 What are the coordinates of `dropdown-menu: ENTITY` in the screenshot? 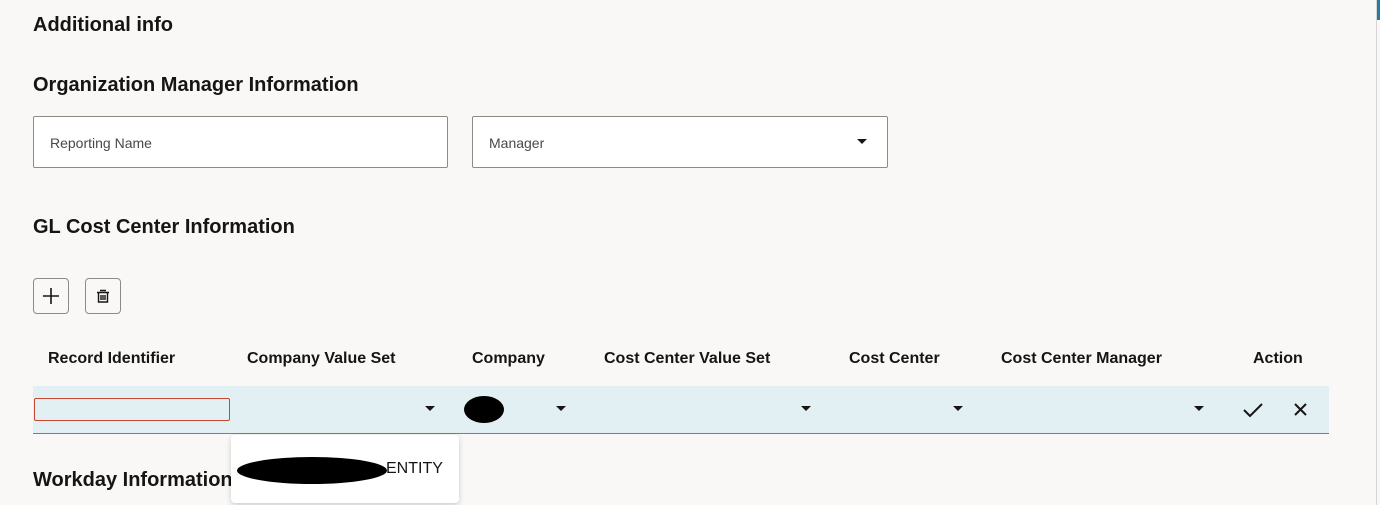 It's located at (345, 469).